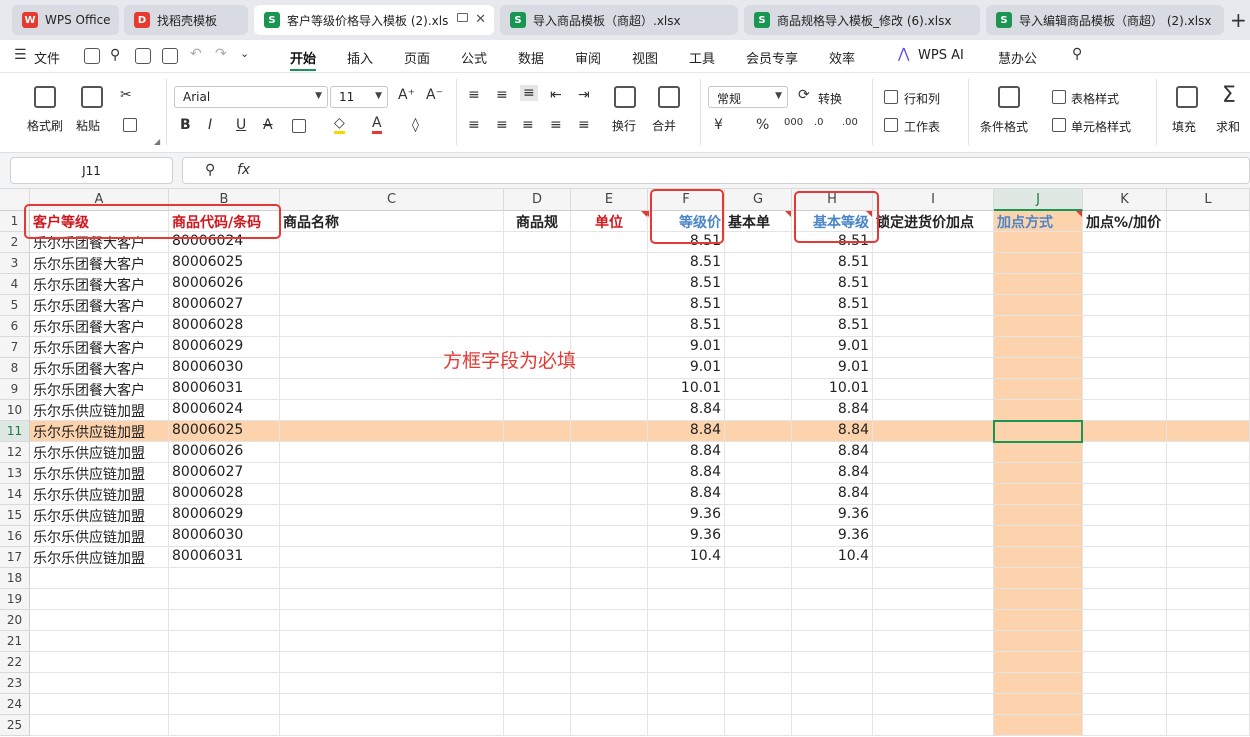  I want to click on row-header: 16, so click(15, 536).